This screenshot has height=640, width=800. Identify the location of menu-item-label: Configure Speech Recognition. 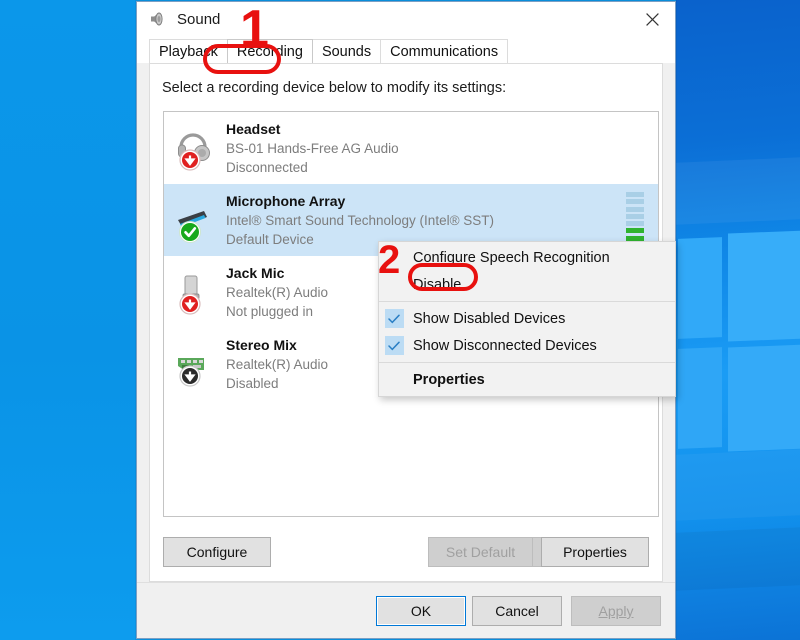
(511, 257).